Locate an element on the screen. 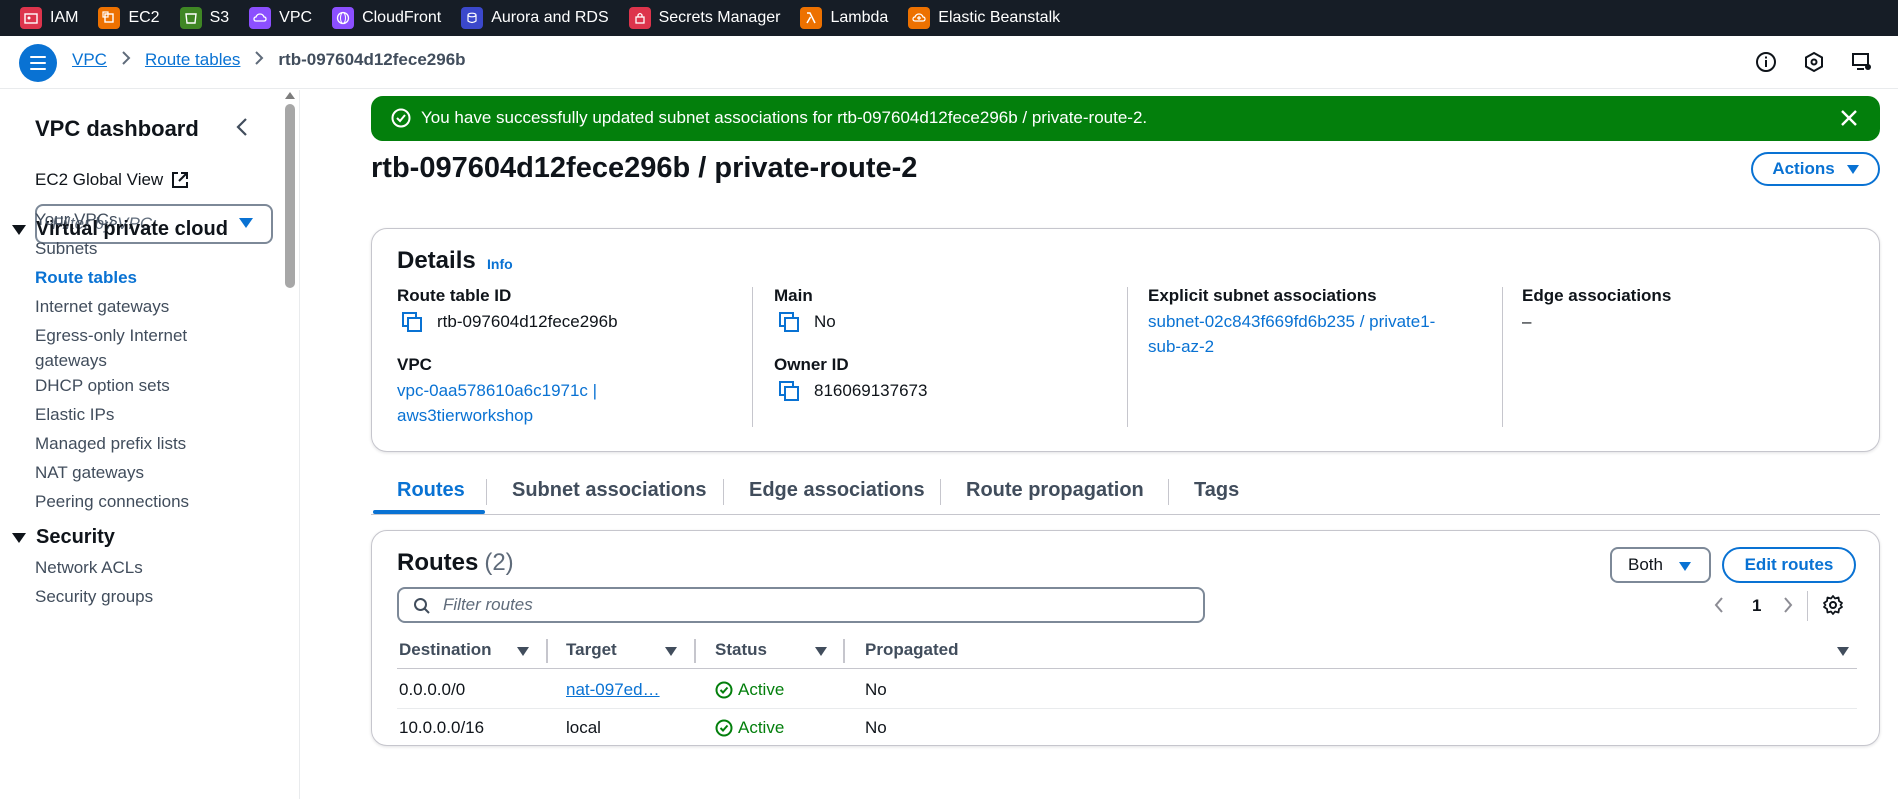  service-rds: Aurora and RDS is located at coordinates (535, 18).